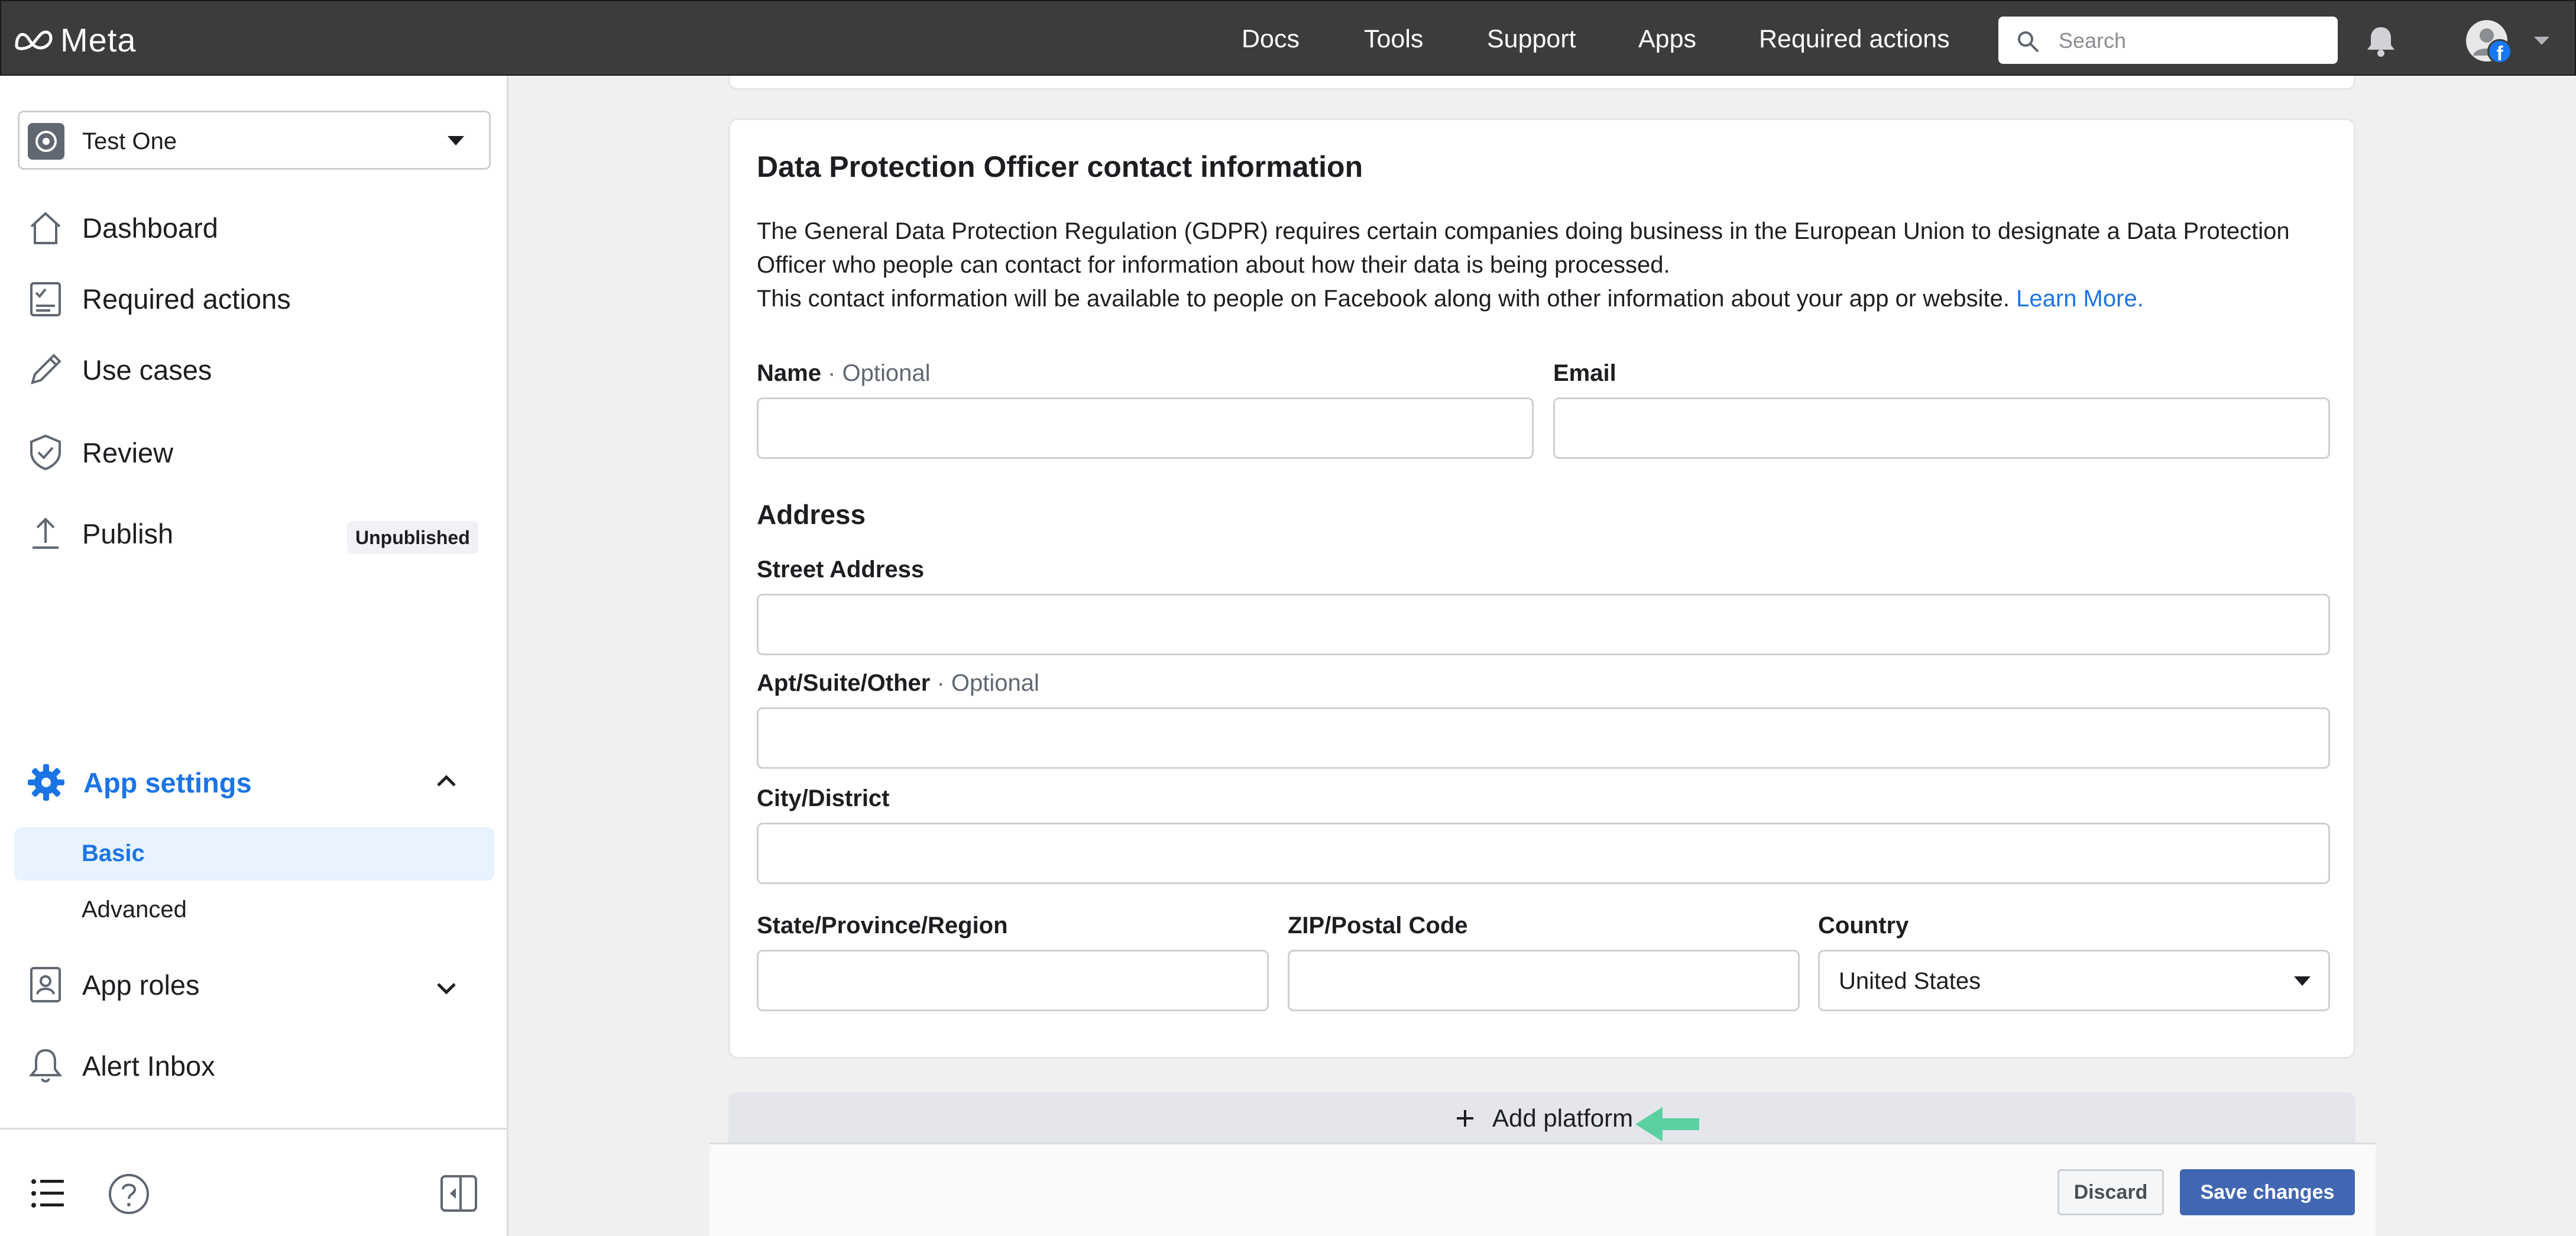  I want to click on help-icon, so click(129, 1194).